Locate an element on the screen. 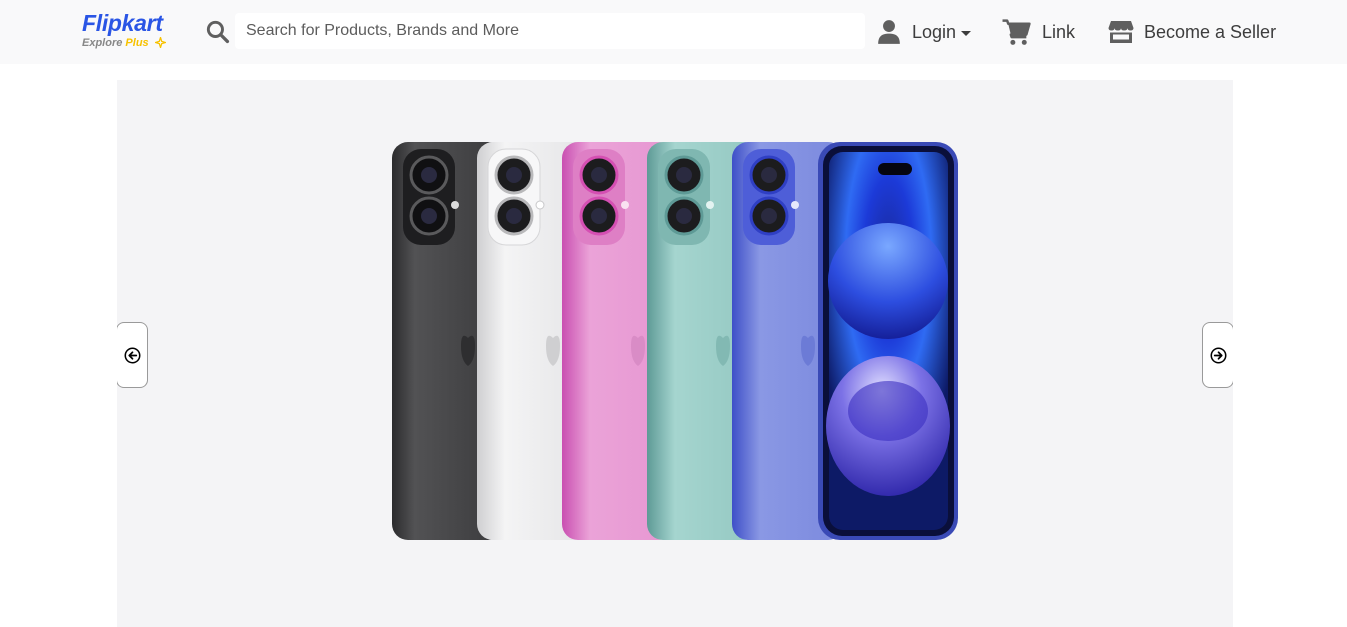 The width and height of the screenshot is (1347, 627). cart-link: Link is located at coordinates (1038, 32).